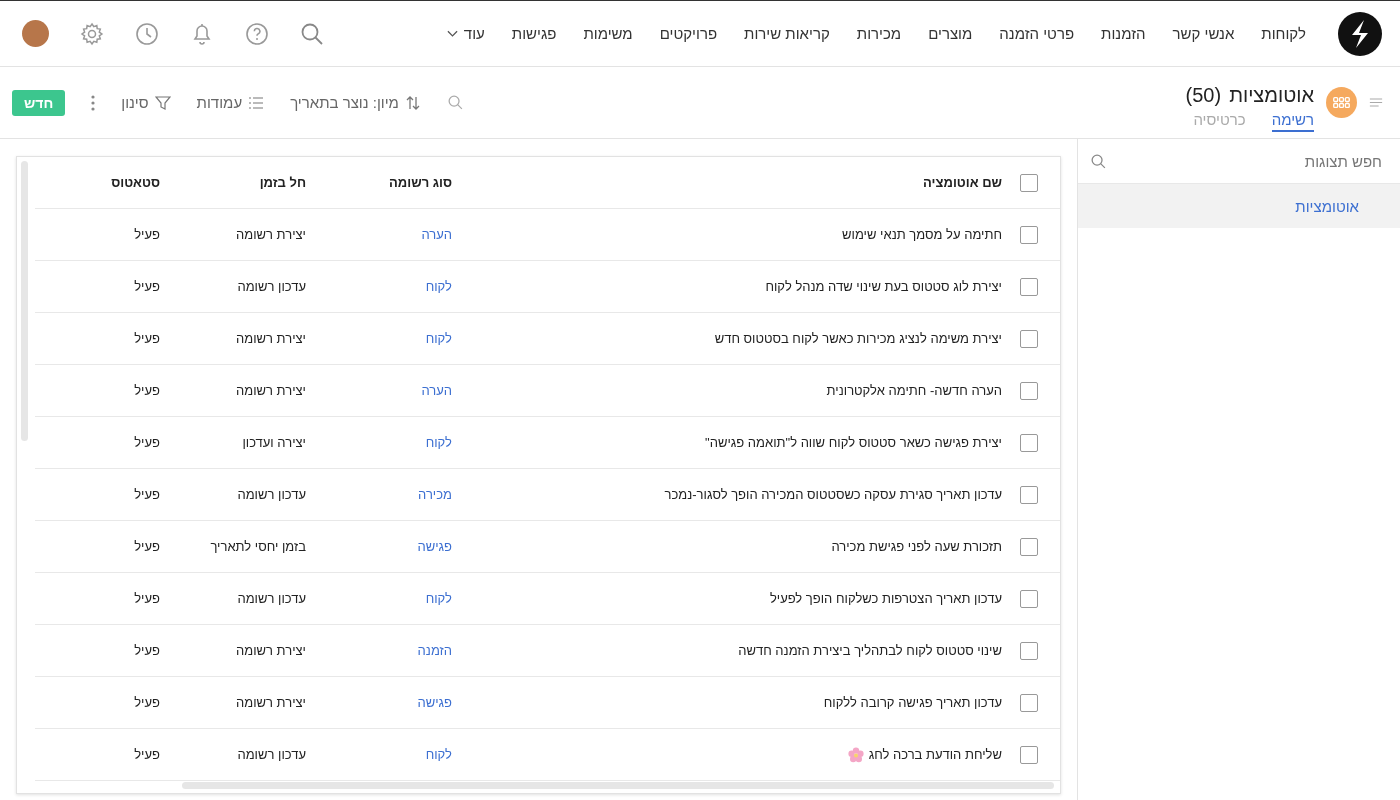 The image size is (1400, 800). I want to click on column-header: שם אוטומציה, so click(962, 182).